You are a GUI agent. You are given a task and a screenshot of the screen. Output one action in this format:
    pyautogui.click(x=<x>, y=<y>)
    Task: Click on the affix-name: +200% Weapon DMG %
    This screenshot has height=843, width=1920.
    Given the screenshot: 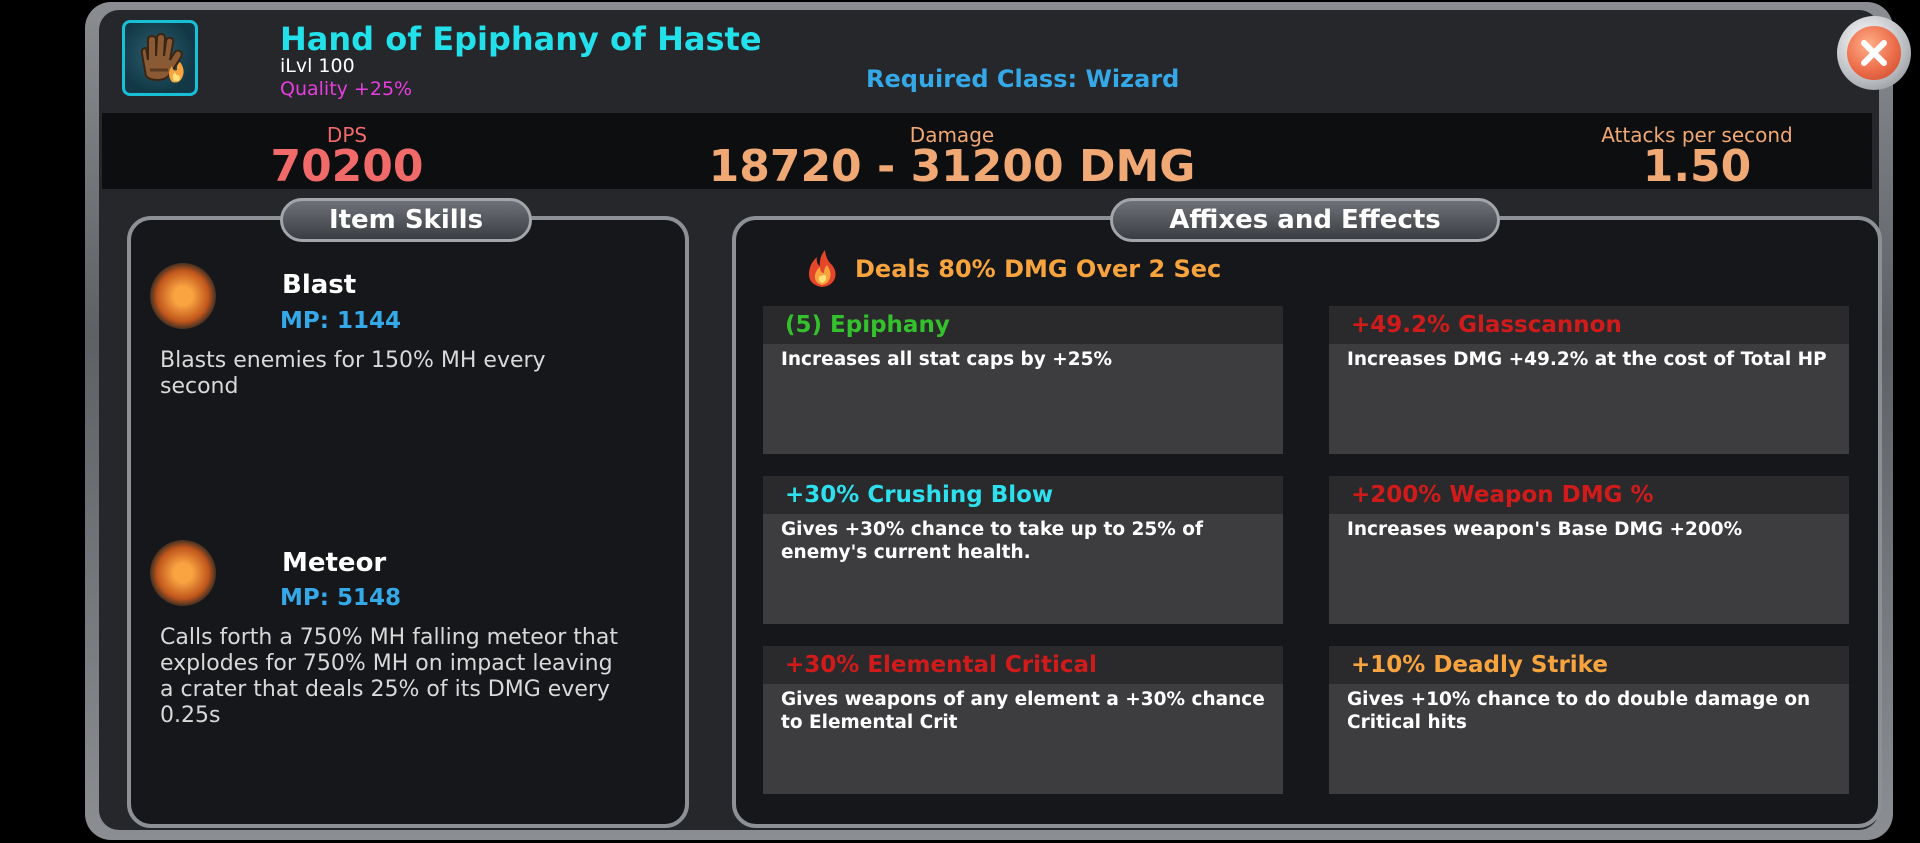 What is the action you would take?
    pyautogui.click(x=1589, y=495)
    